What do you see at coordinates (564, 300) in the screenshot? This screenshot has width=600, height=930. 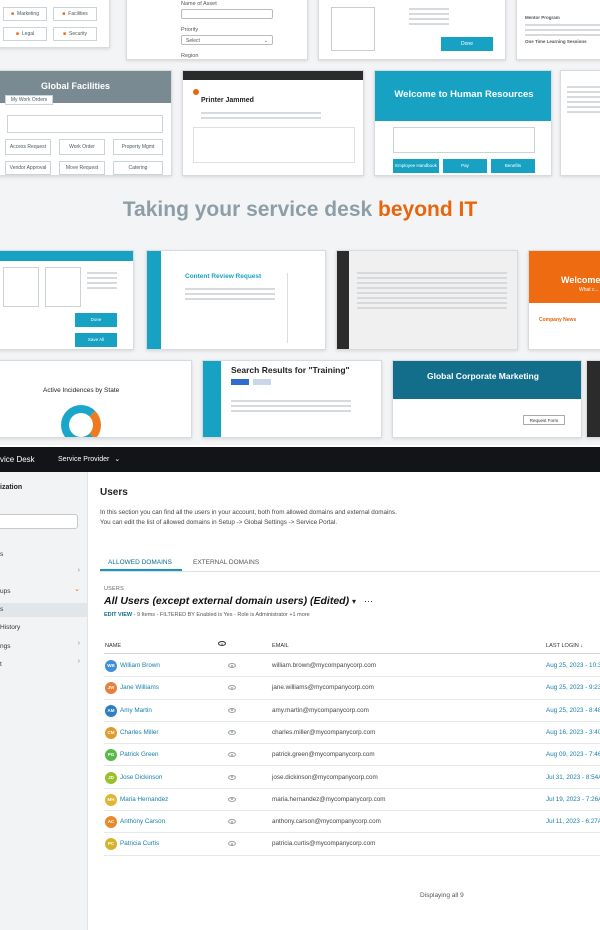 I see `welcome-card: Welcome What c... Company News` at bounding box center [564, 300].